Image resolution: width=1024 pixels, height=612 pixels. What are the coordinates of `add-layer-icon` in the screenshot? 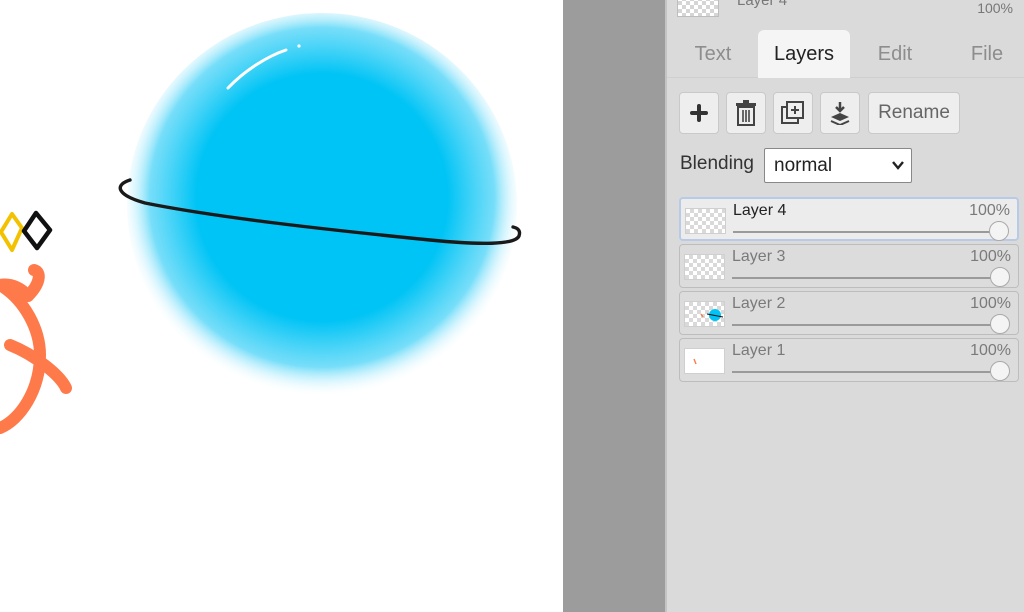 It's located at (699, 113).